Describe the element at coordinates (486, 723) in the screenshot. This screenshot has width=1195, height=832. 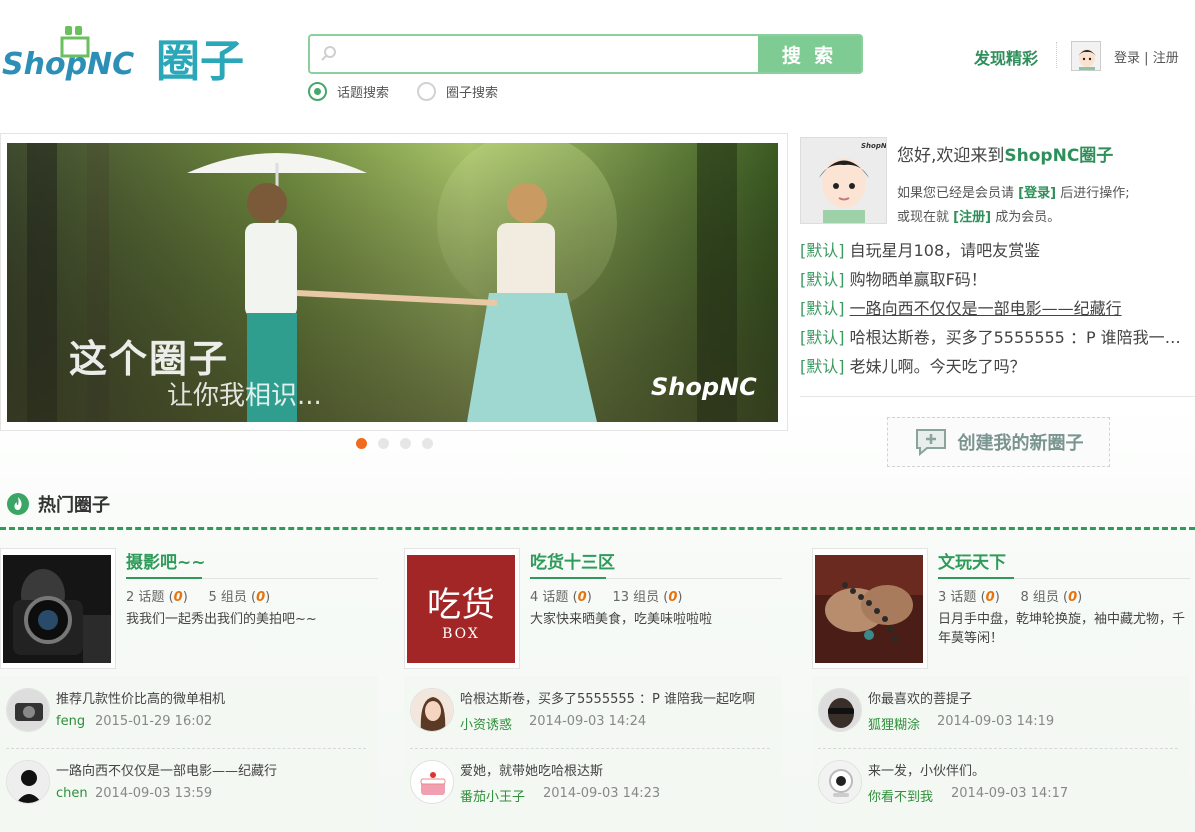
I see `post-author: 小资诱惑` at that location.